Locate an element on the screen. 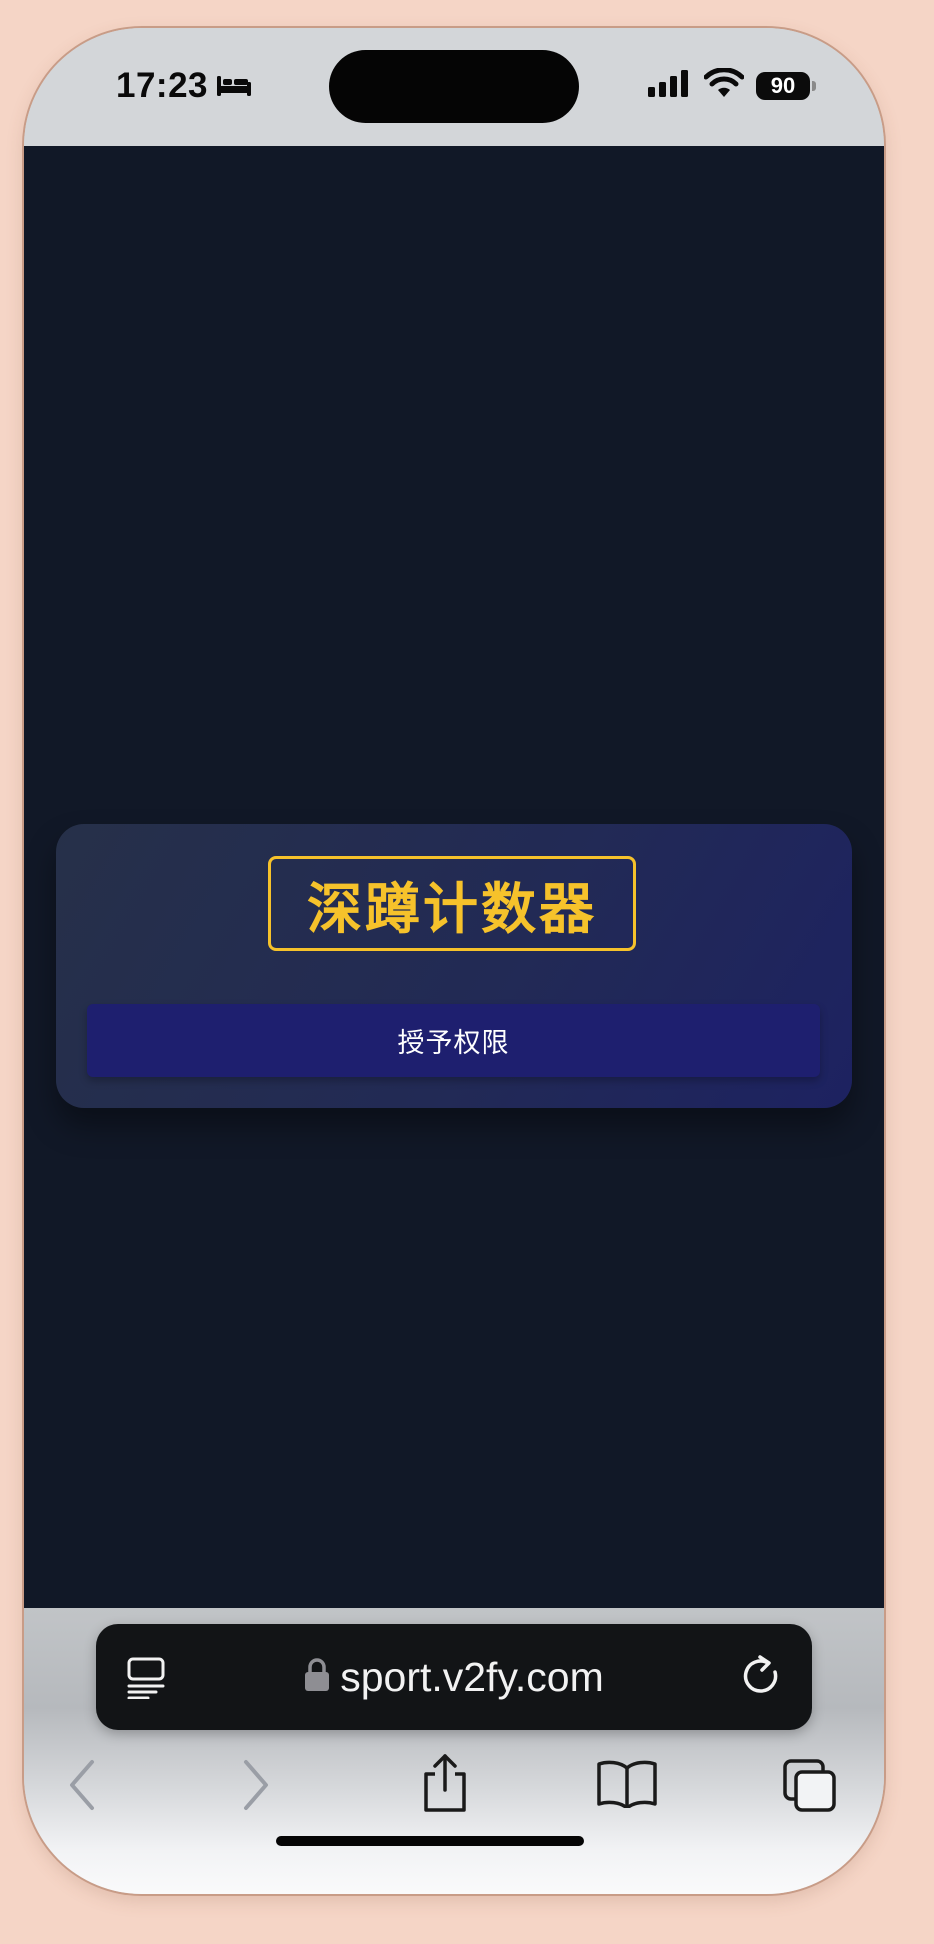 Image resolution: width=934 pixels, height=1944 pixels. battery-level: 90 is located at coordinates (783, 85).